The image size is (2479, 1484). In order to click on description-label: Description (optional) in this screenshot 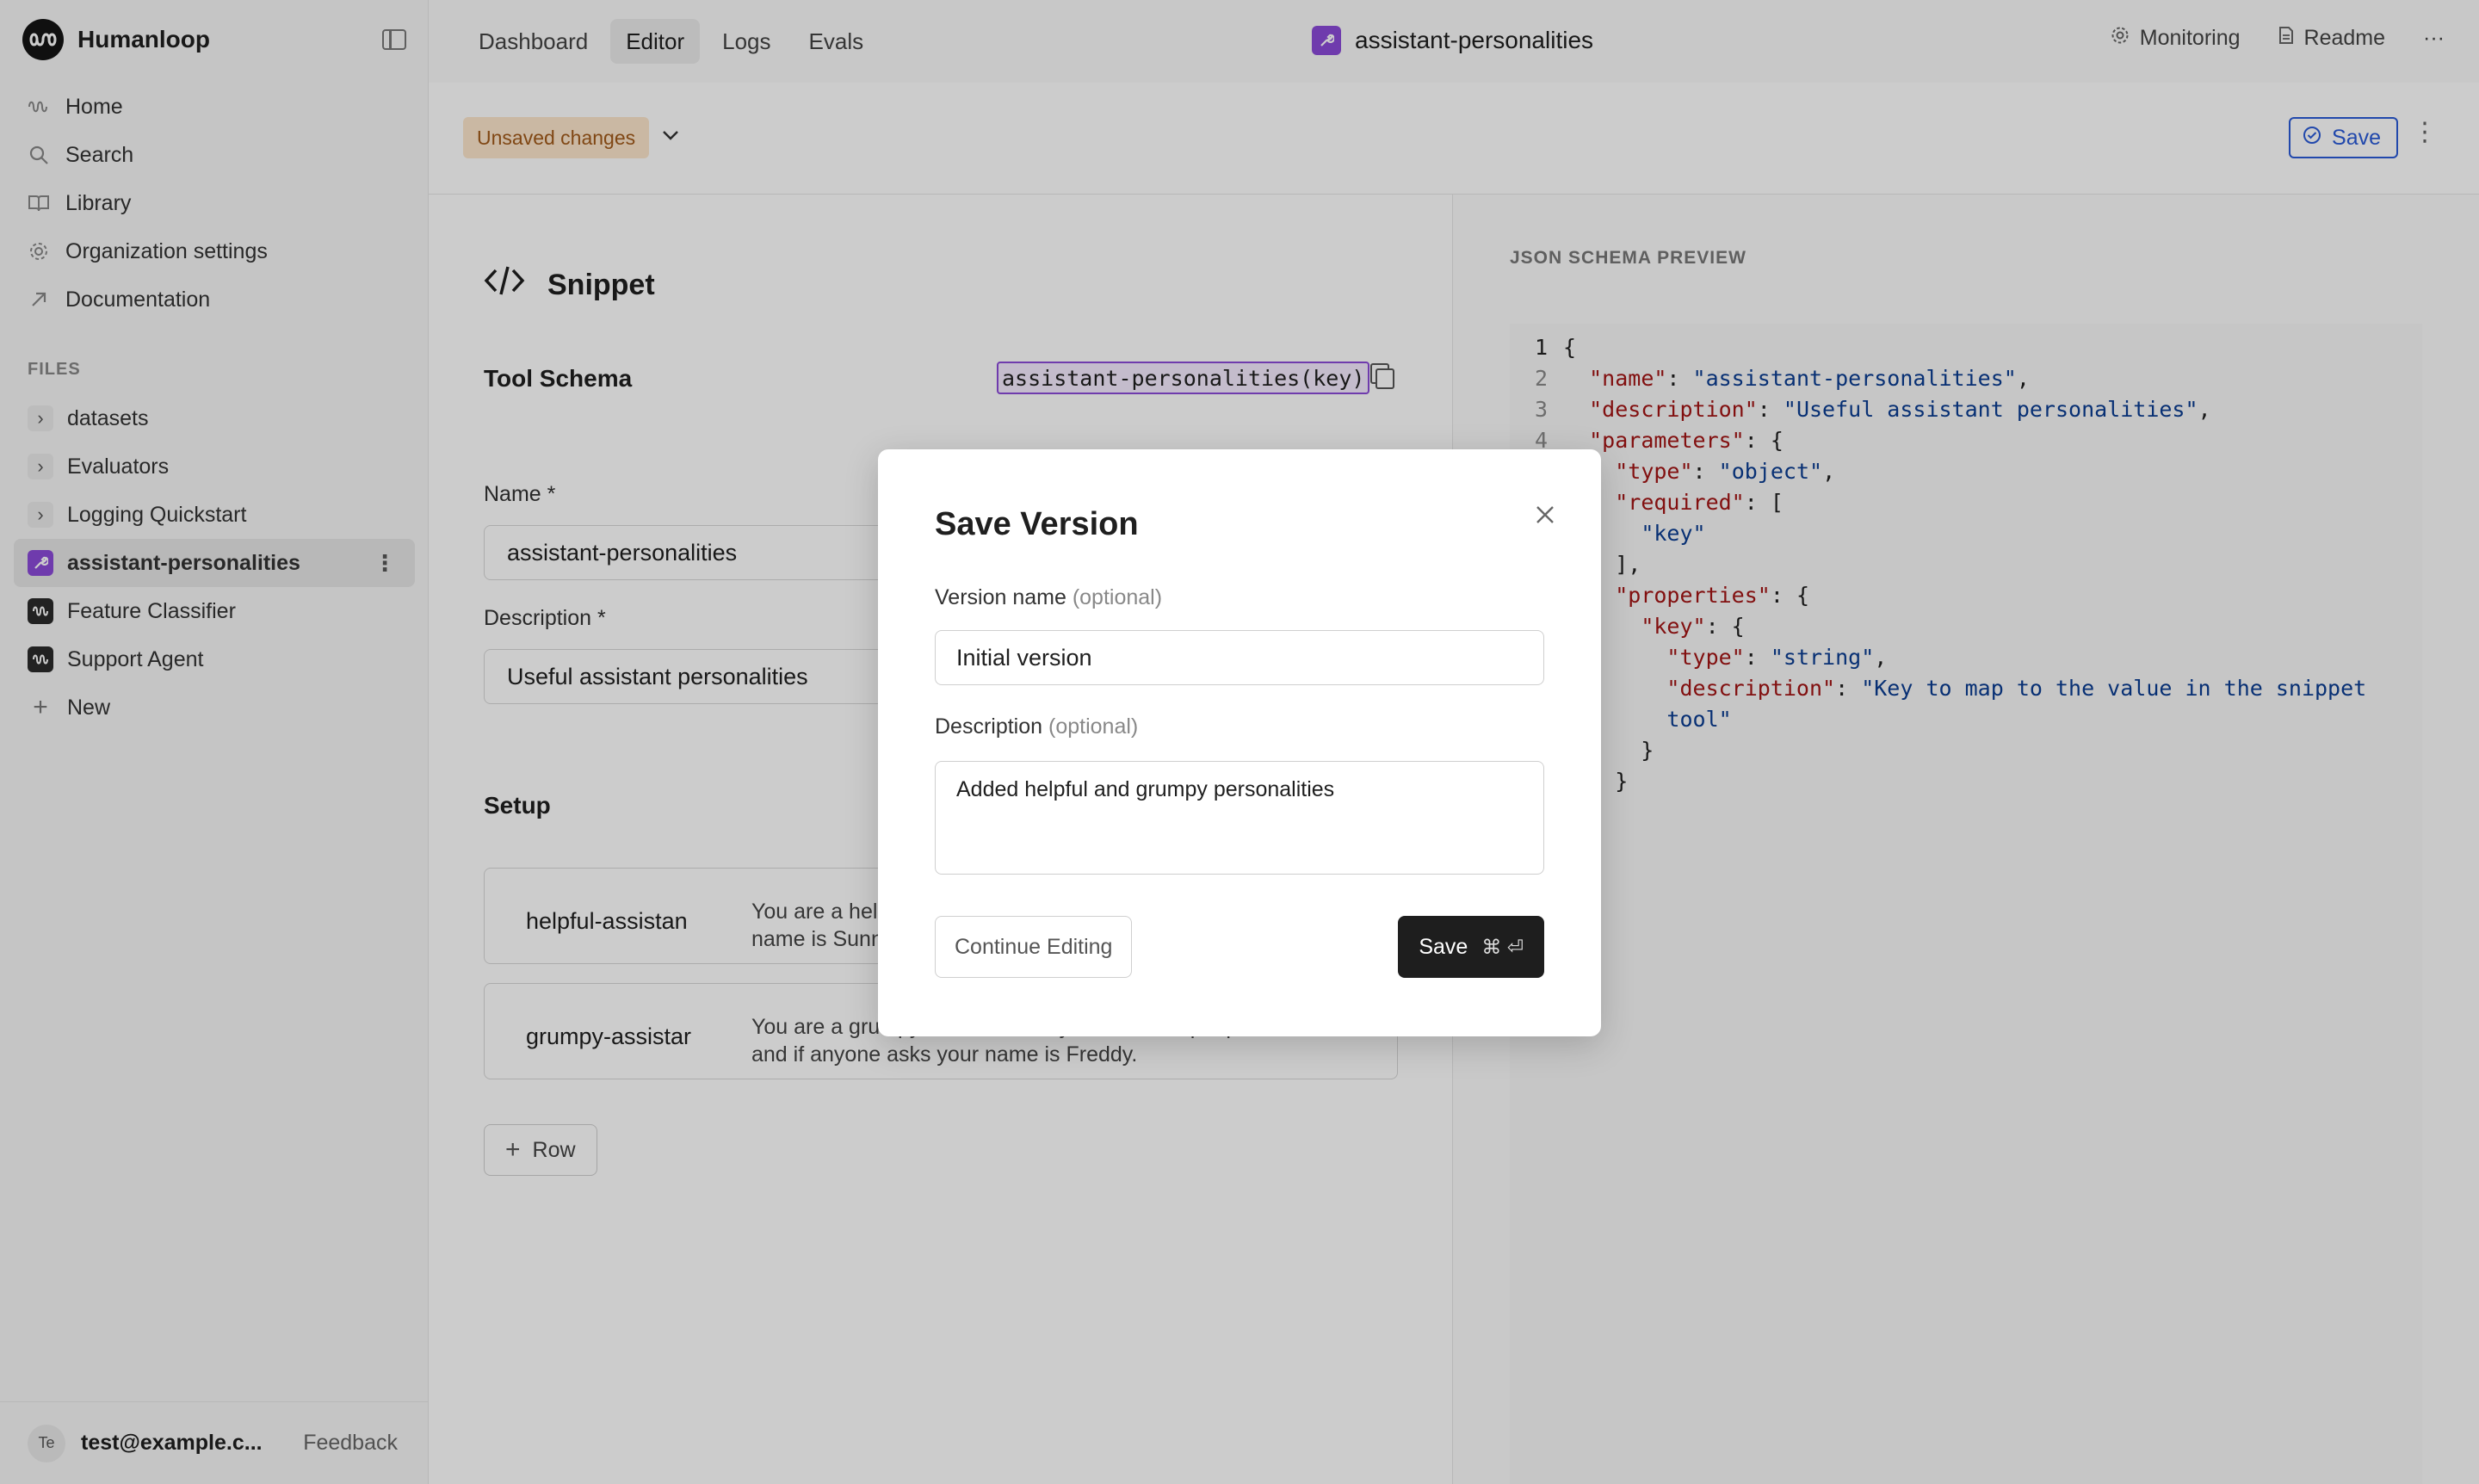, I will do `click(1036, 726)`.